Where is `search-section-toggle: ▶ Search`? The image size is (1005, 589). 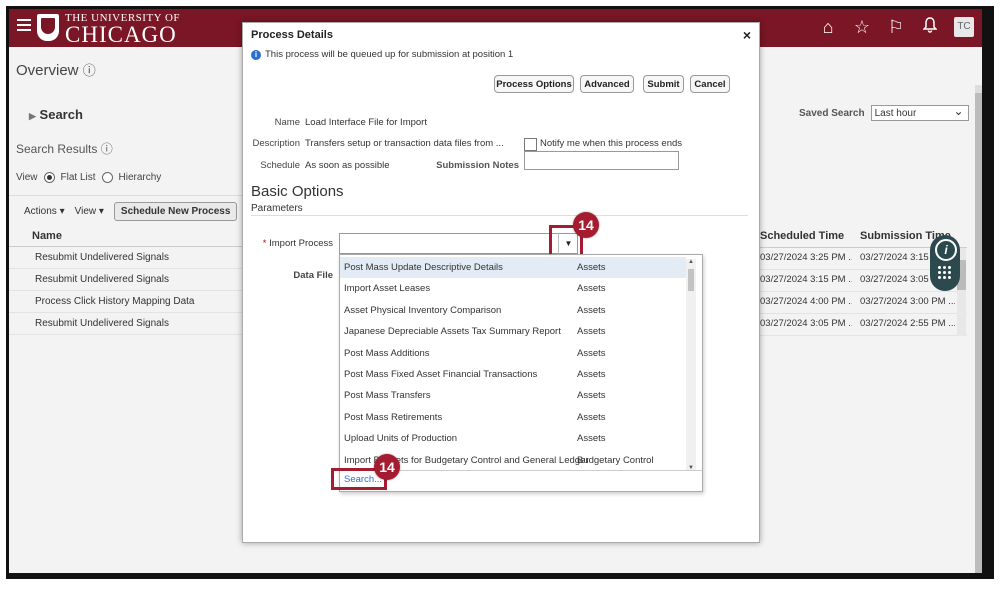 search-section-toggle: ▶ Search is located at coordinates (56, 114).